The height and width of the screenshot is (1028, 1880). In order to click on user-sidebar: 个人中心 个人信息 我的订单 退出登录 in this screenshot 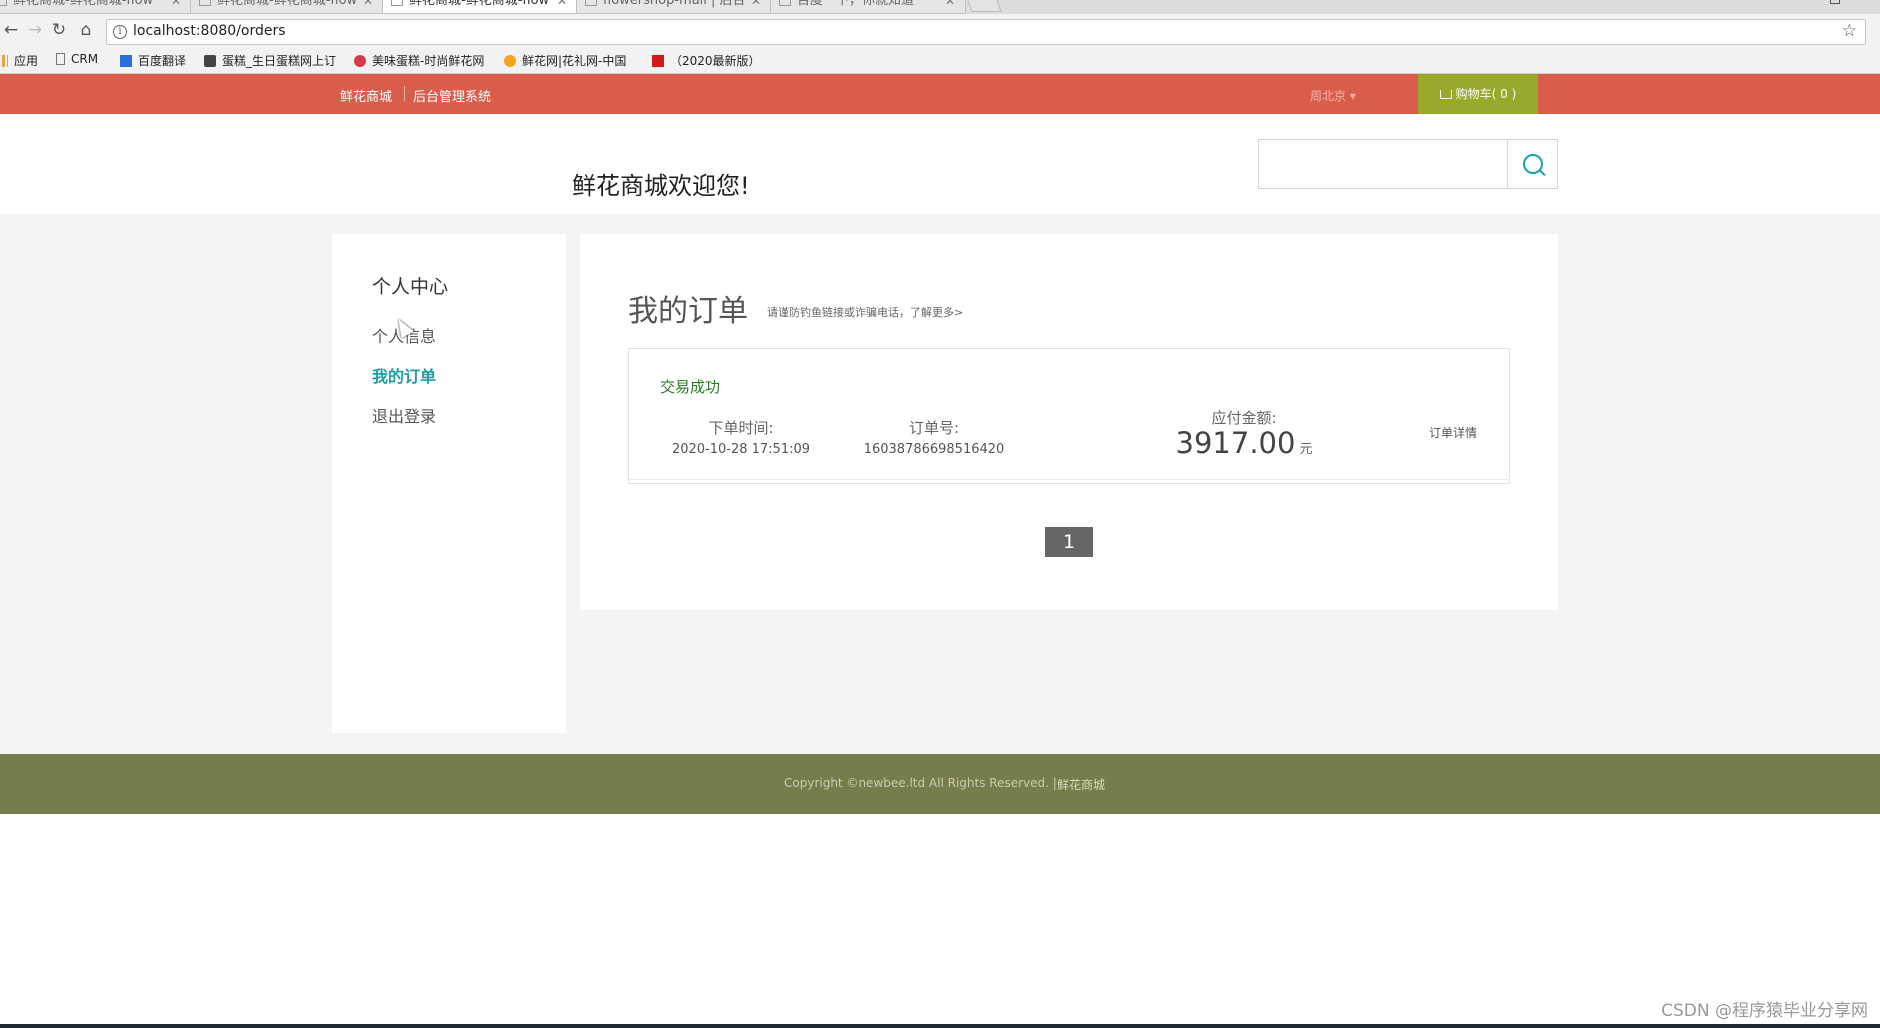, I will do `click(449, 483)`.